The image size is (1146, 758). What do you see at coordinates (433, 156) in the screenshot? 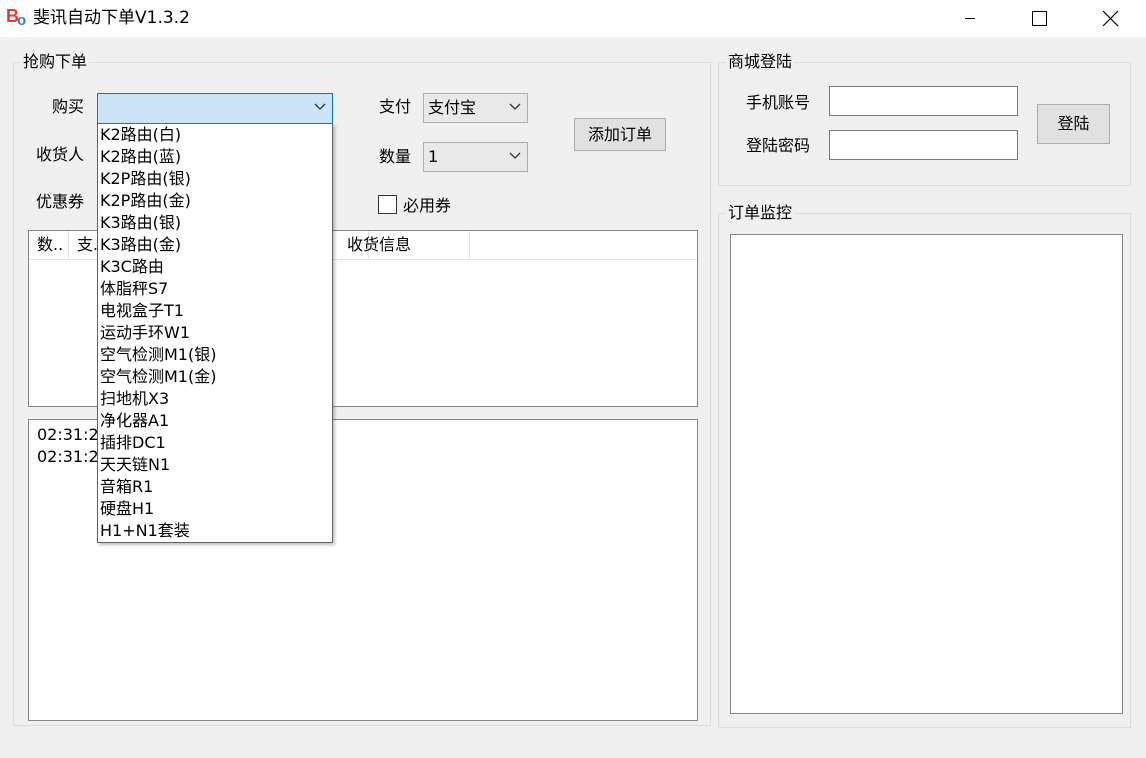
I see `quantity-value: 1` at bounding box center [433, 156].